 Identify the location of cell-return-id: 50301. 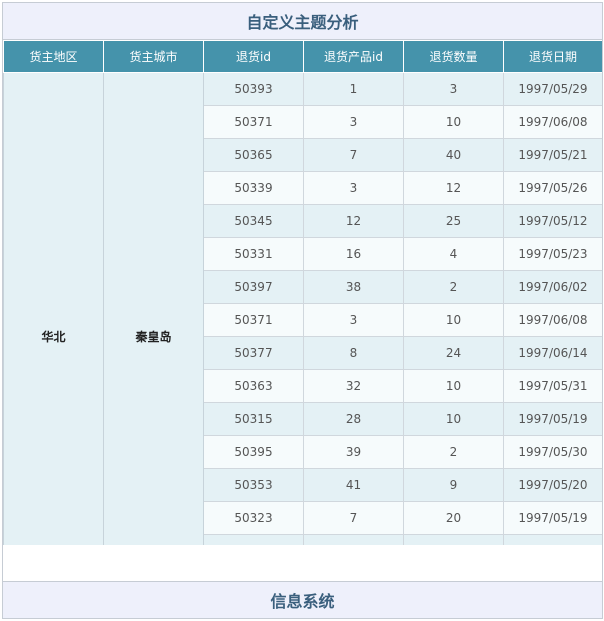
(253, 539).